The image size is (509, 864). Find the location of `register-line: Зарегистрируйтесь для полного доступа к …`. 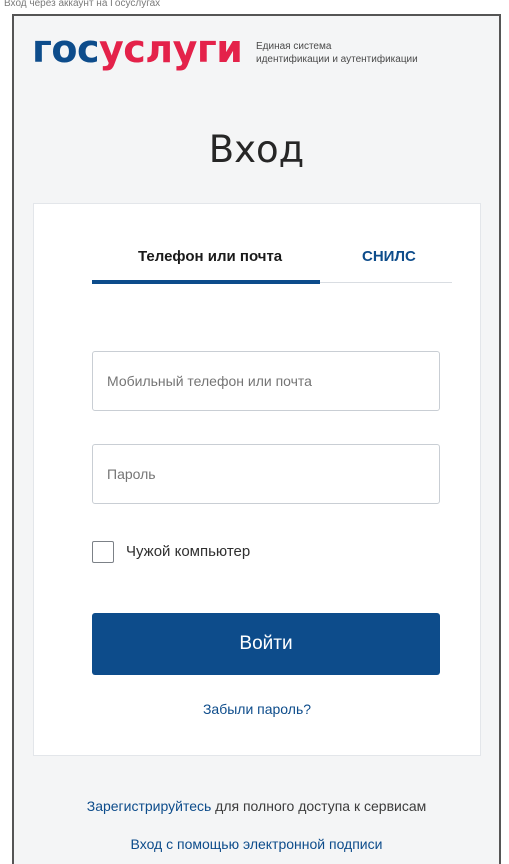

register-line: Зарегистрируйтесь для полного доступа к … is located at coordinates (256, 806).